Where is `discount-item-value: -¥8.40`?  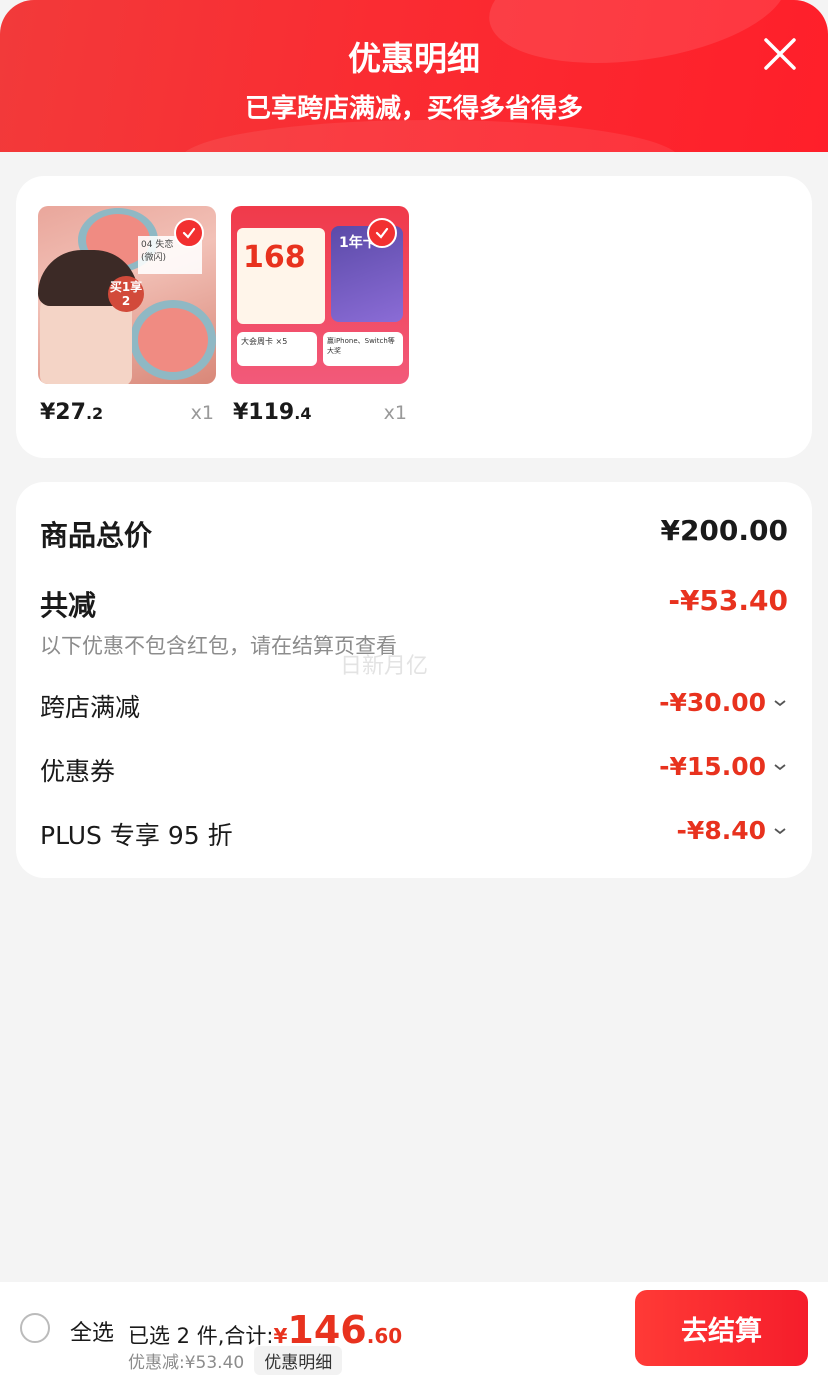 discount-item-value: -¥8.40 is located at coordinates (732, 830).